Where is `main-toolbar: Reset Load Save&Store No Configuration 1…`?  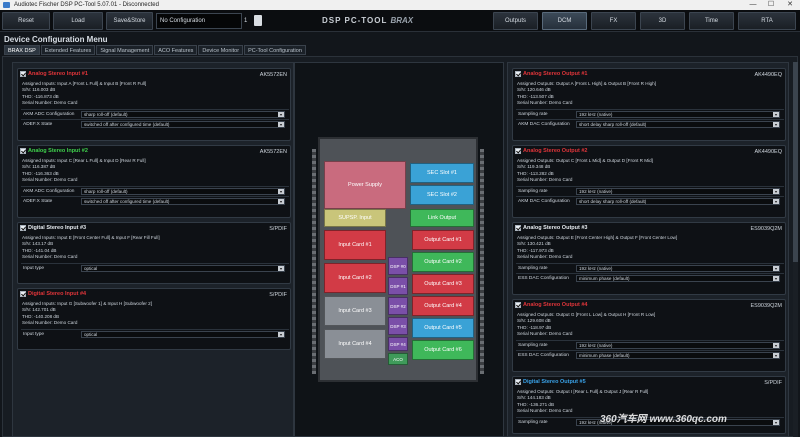
main-toolbar: Reset Load Save&Store No Configuration 1… is located at coordinates (400, 21).